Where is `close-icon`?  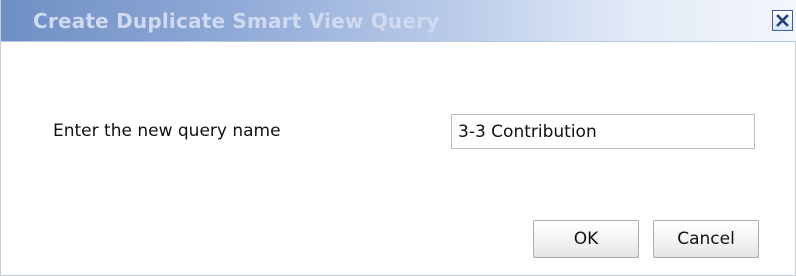 close-icon is located at coordinates (782, 20).